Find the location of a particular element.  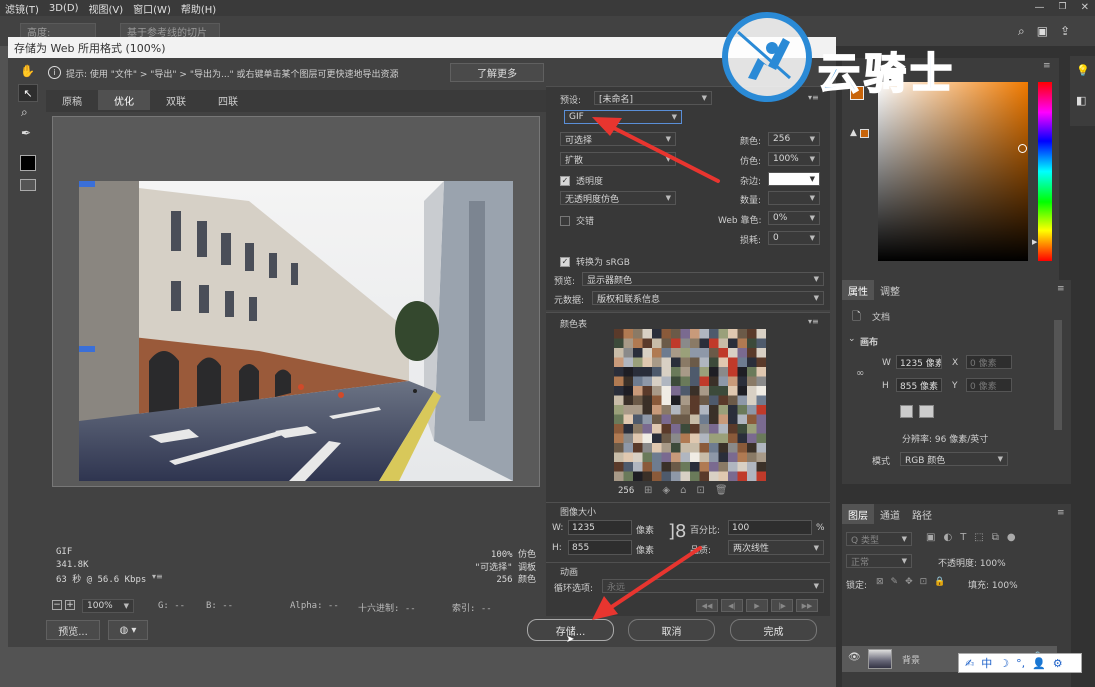

zoom-select: 100% ▼ is located at coordinates (108, 606).